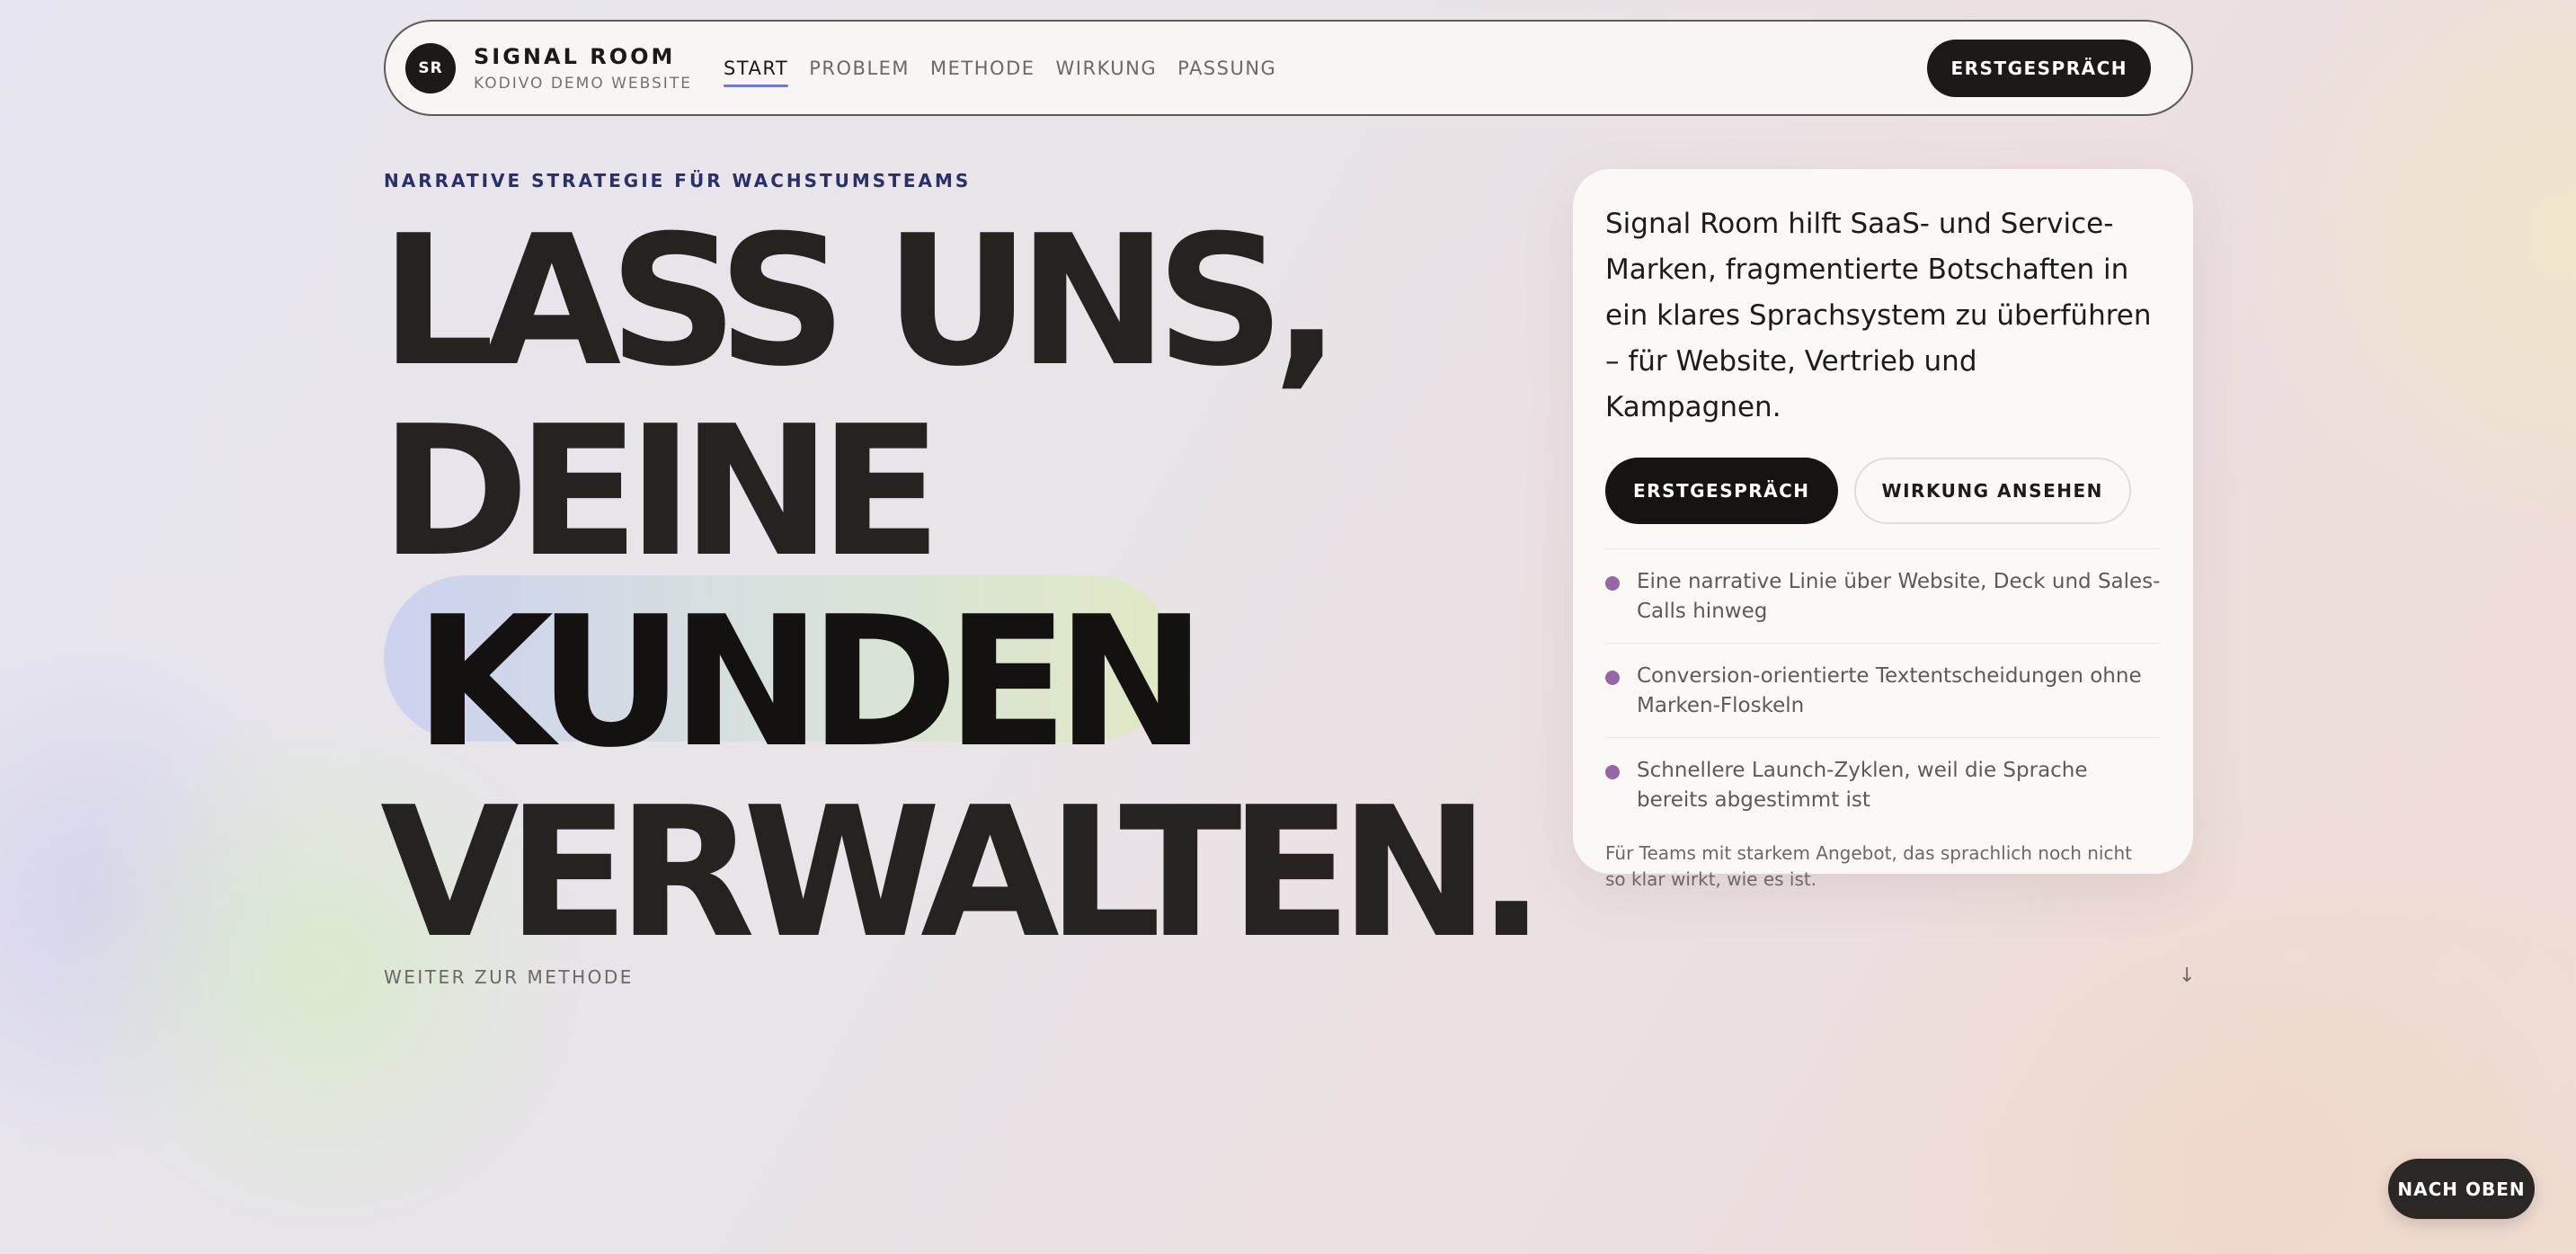 The height and width of the screenshot is (1254, 2576). I want to click on brand-name: SIGNAL ROOM, so click(583, 56).